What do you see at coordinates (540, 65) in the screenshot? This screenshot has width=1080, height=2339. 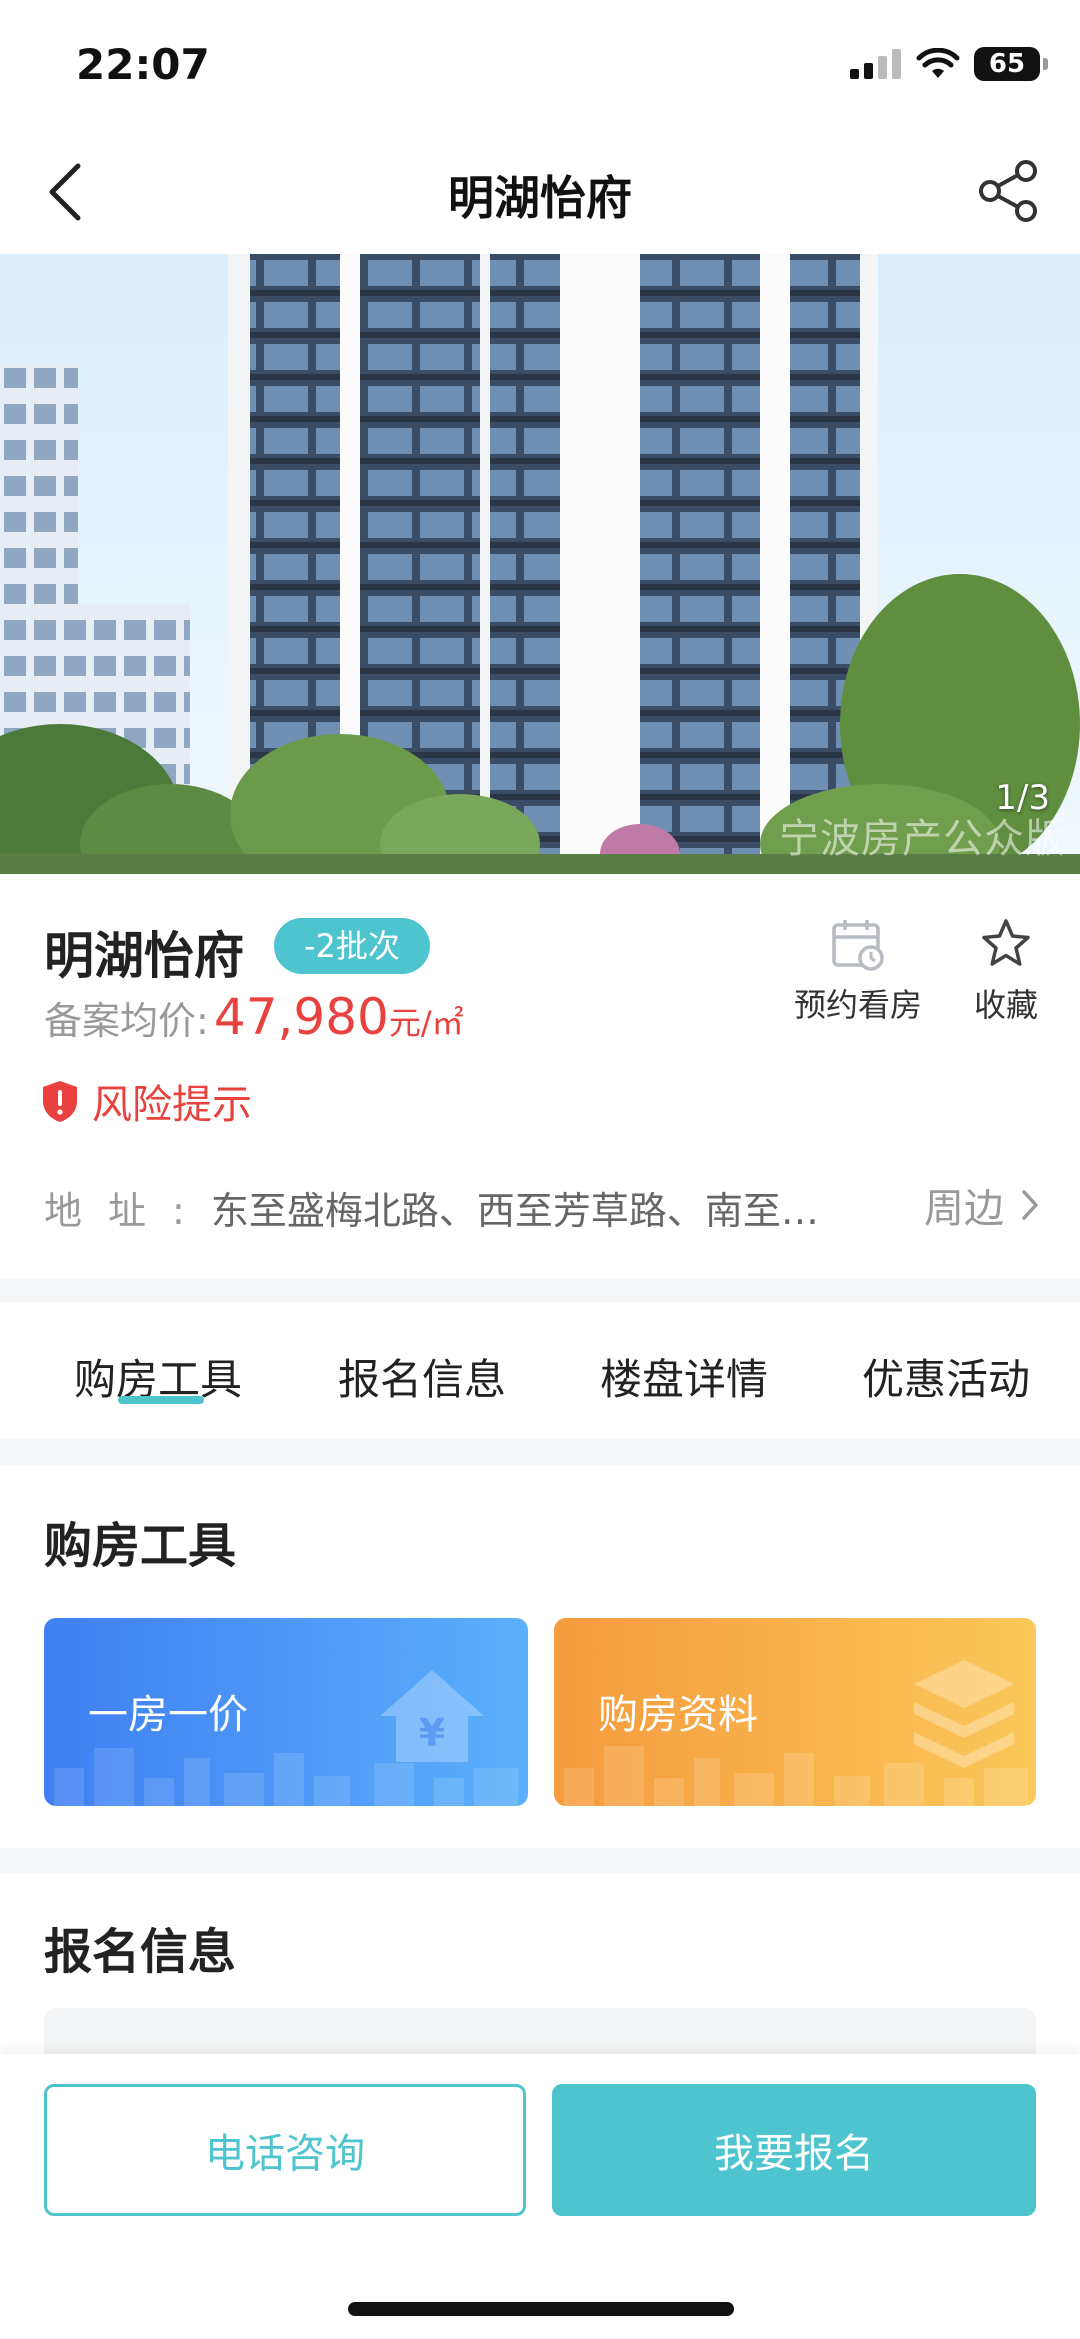 I see `status-bar: 22:07 65` at bounding box center [540, 65].